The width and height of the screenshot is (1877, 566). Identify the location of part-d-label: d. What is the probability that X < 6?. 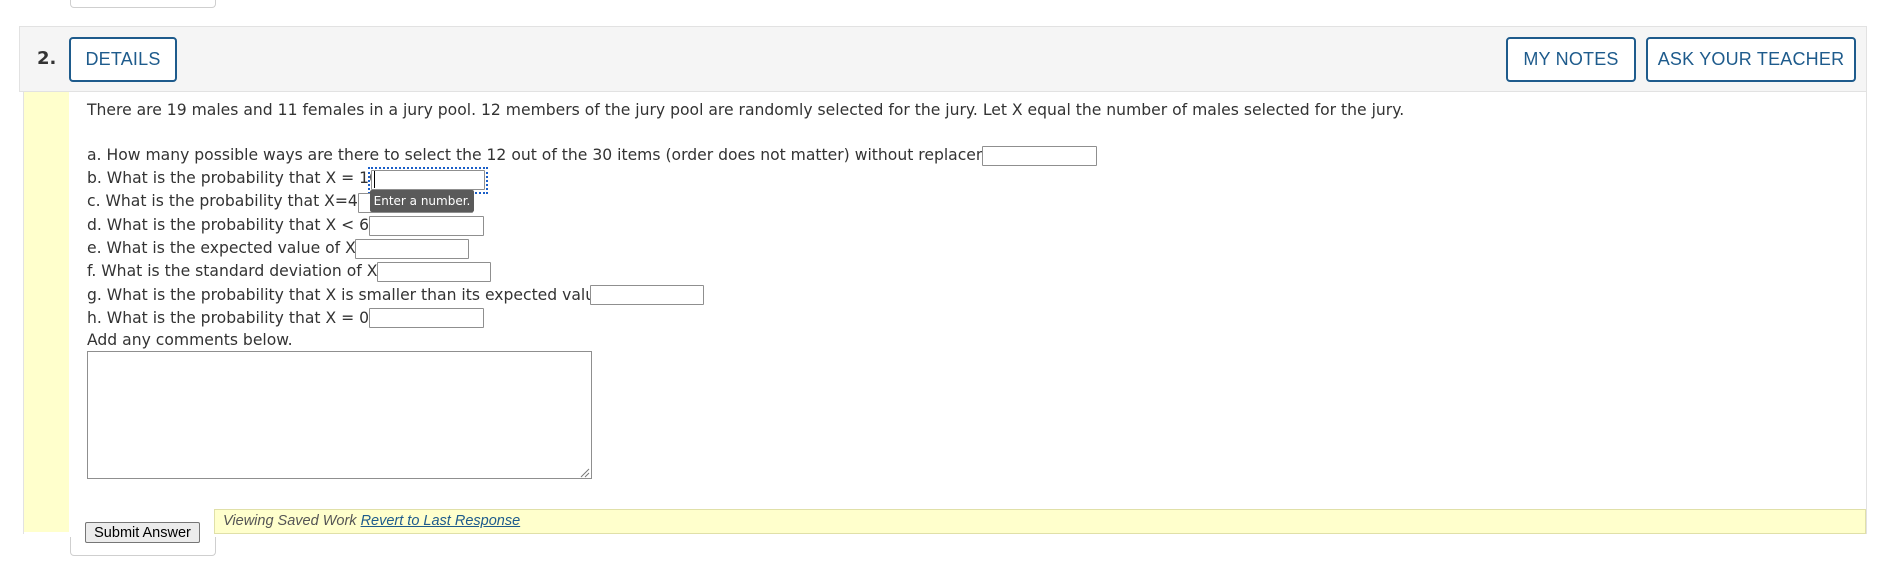
(232, 225).